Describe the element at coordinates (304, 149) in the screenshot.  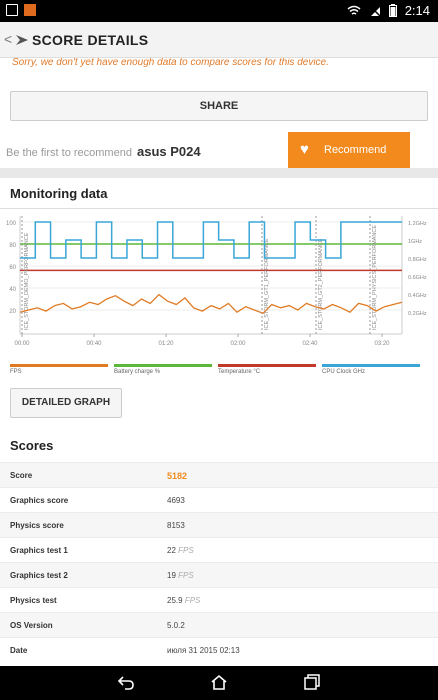
I see `heart-icon: ♥` at that location.